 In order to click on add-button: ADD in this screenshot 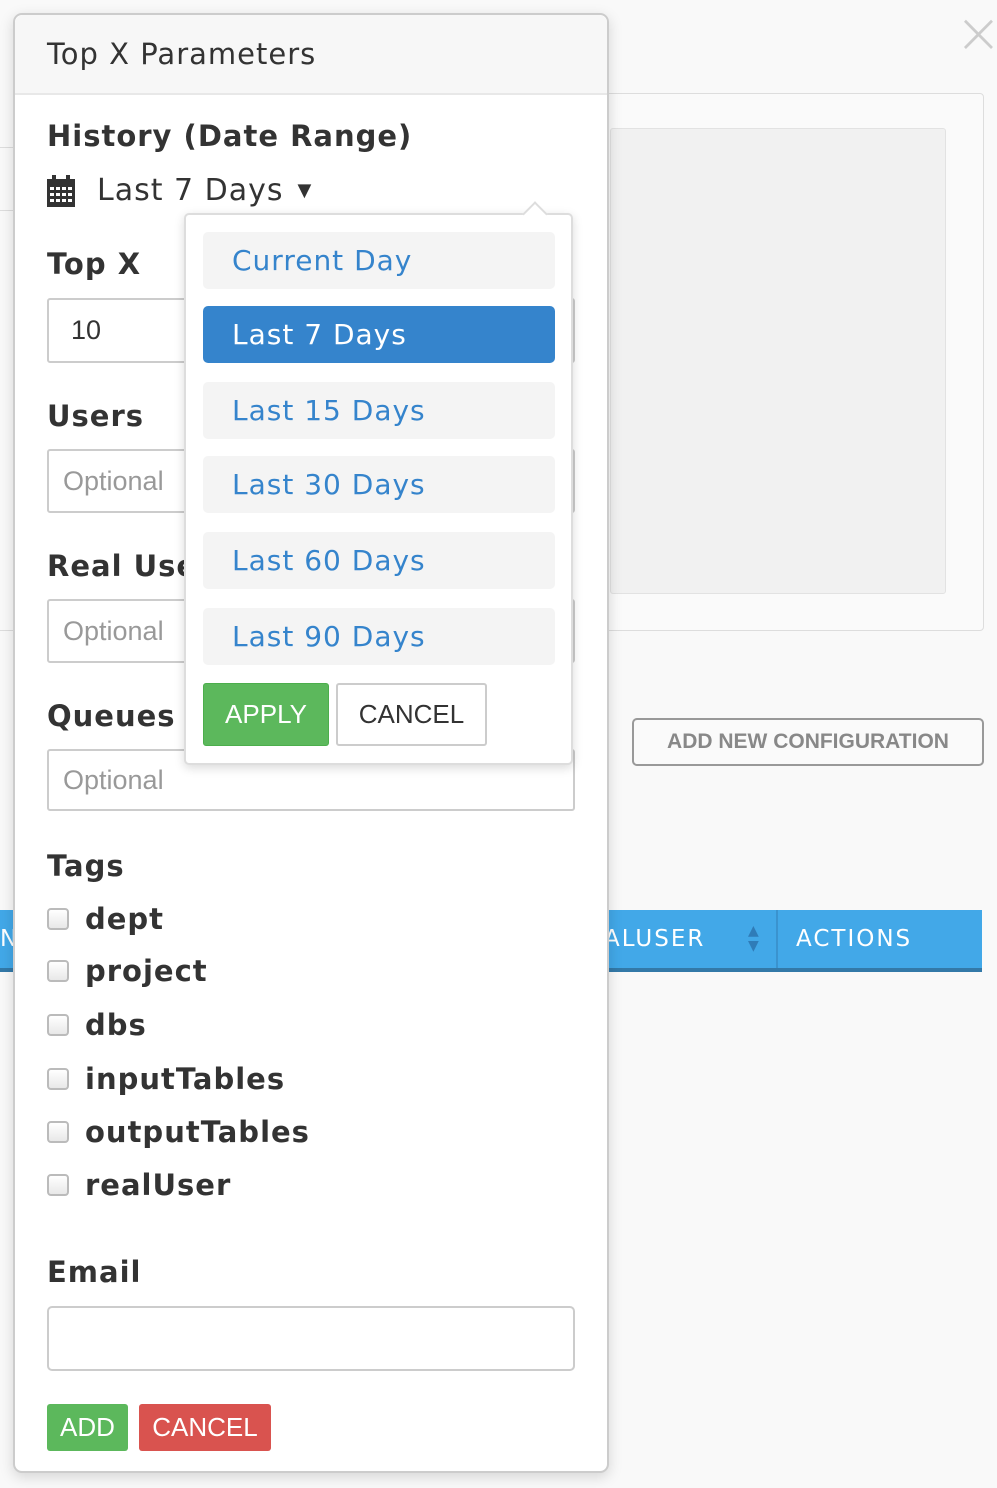, I will do `click(87, 1427)`.